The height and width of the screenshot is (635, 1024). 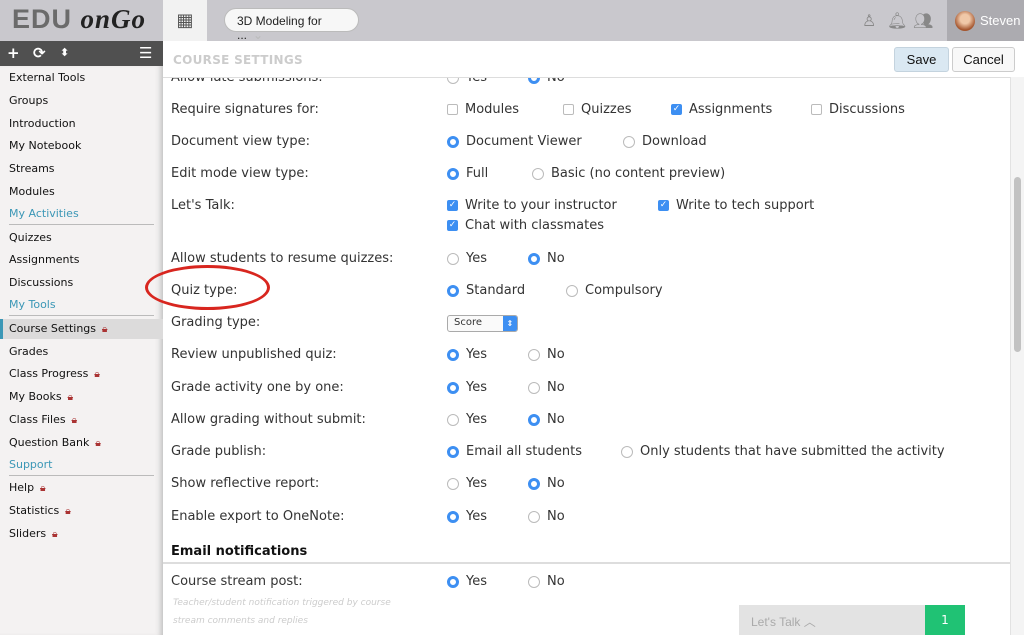 I want to click on checkbox-option: ✓ Write to tech support, so click(x=736, y=205).